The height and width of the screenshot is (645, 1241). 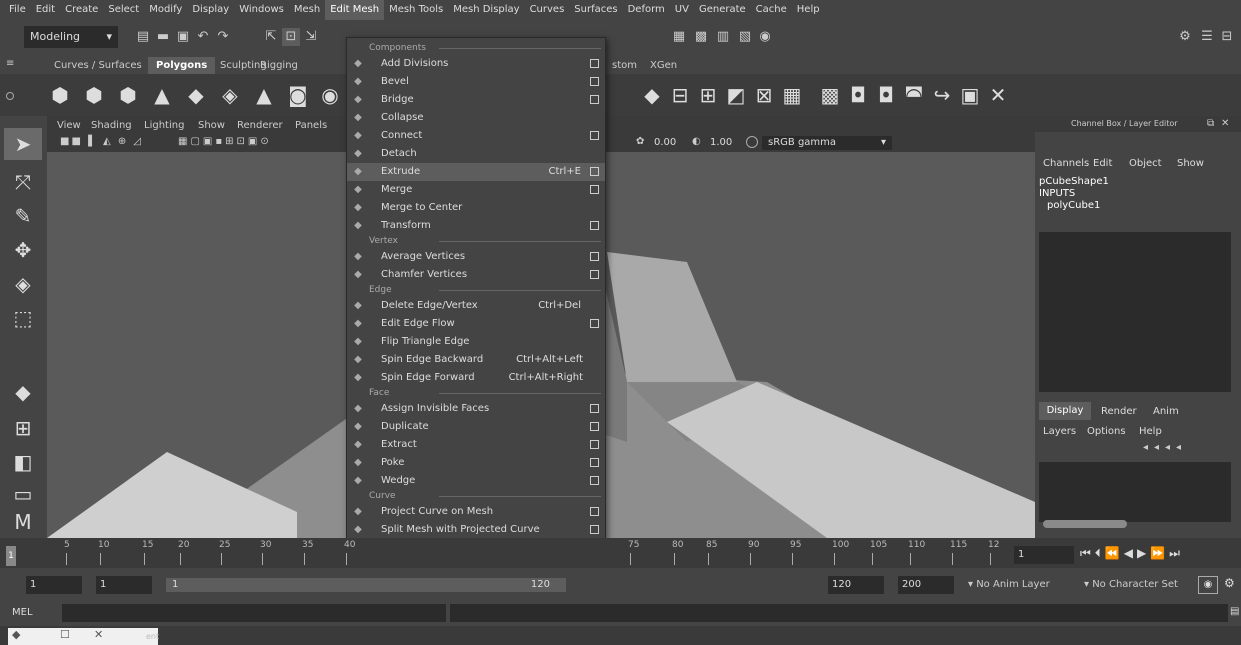 I want to click on menu-item-collapse: ◆ Collapse, so click(x=476, y=118).